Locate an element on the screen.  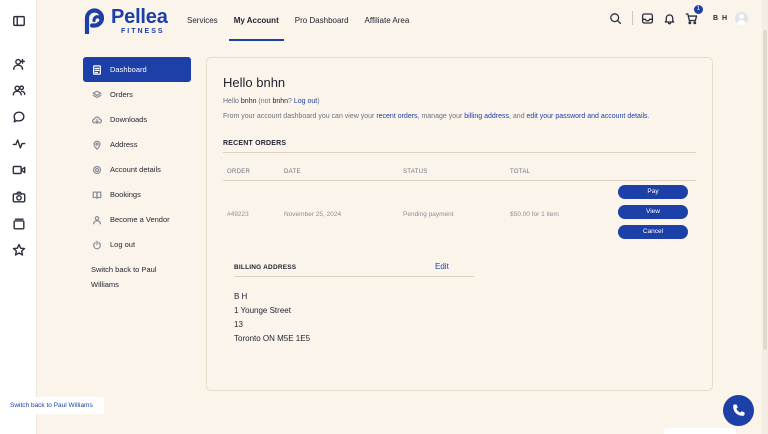
cart-icon: 1 is located at coordinates (694, 15).